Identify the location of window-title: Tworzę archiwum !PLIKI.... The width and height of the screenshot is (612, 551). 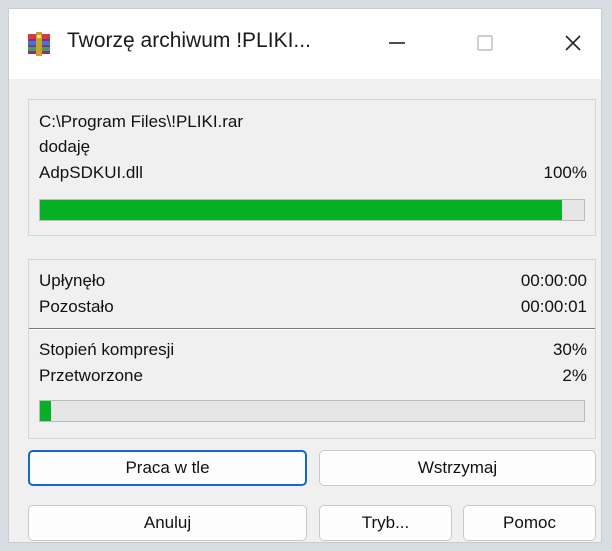
(189, 40).